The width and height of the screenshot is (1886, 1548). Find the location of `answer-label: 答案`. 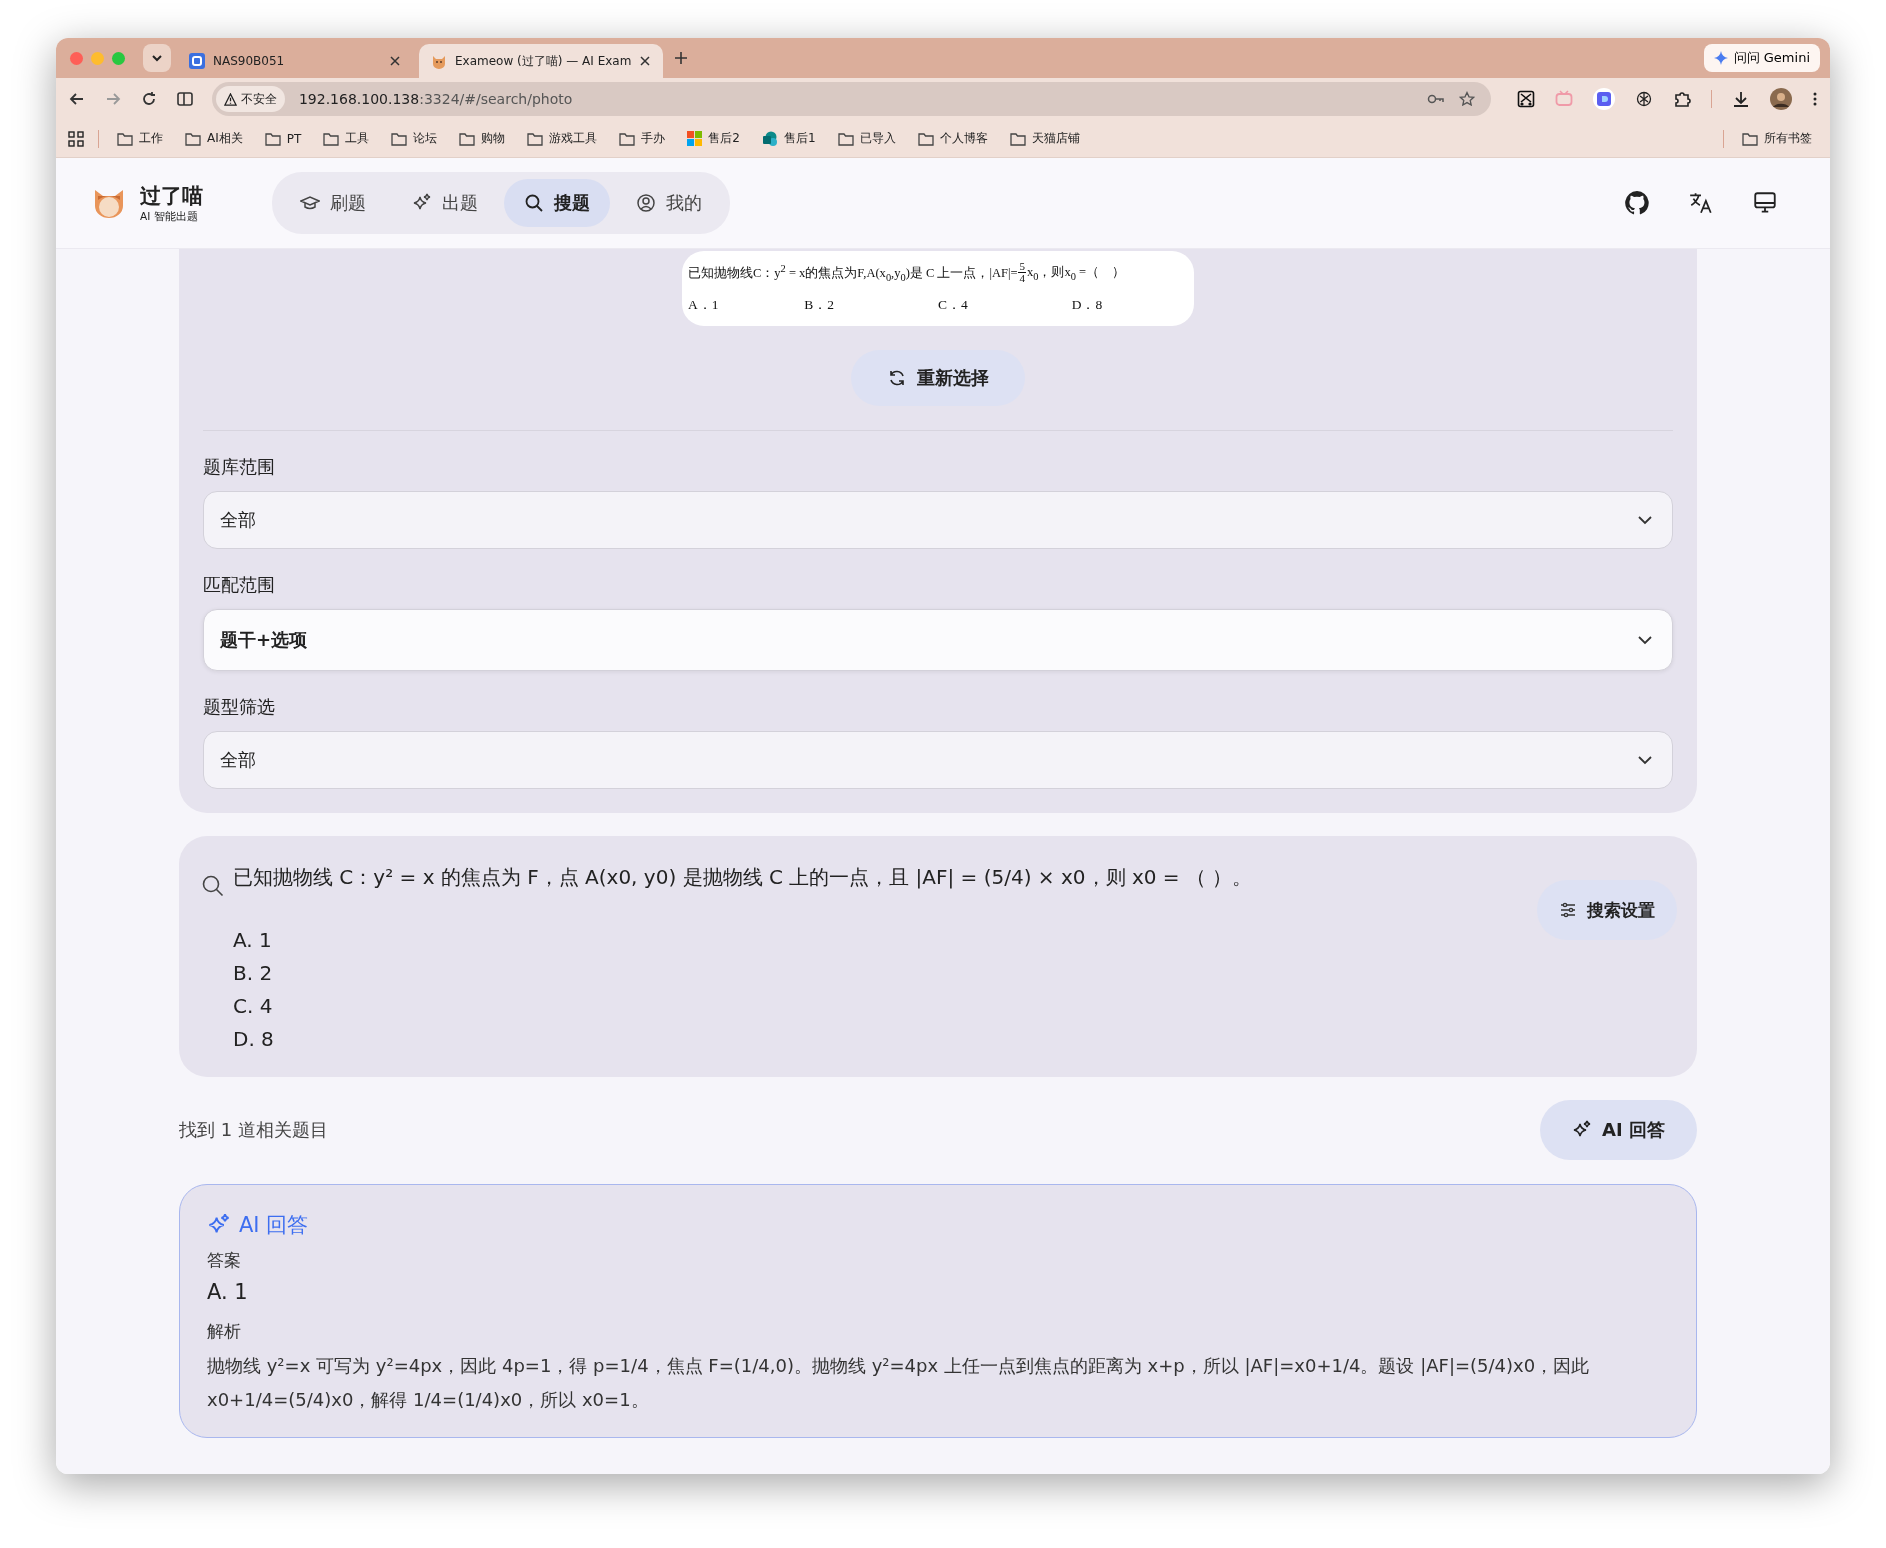

answer-label: 答案 is located at coordinates (224, 1260).